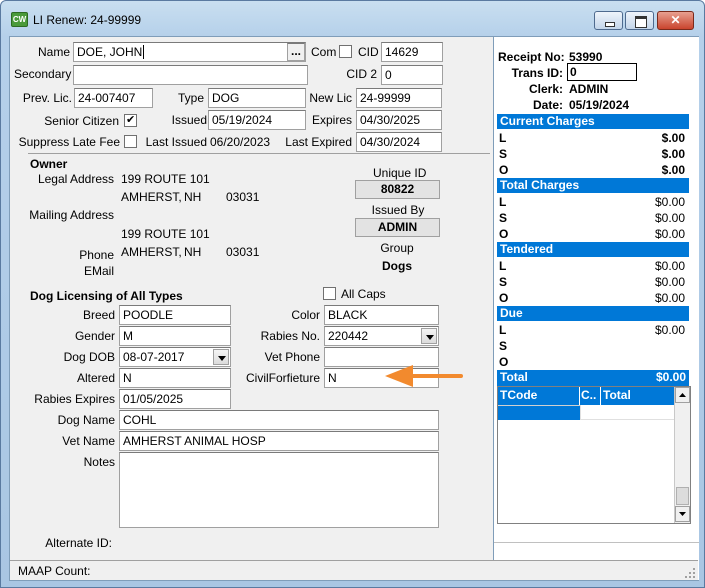  I want to click on cid2-input: 0, so click(412, 75).